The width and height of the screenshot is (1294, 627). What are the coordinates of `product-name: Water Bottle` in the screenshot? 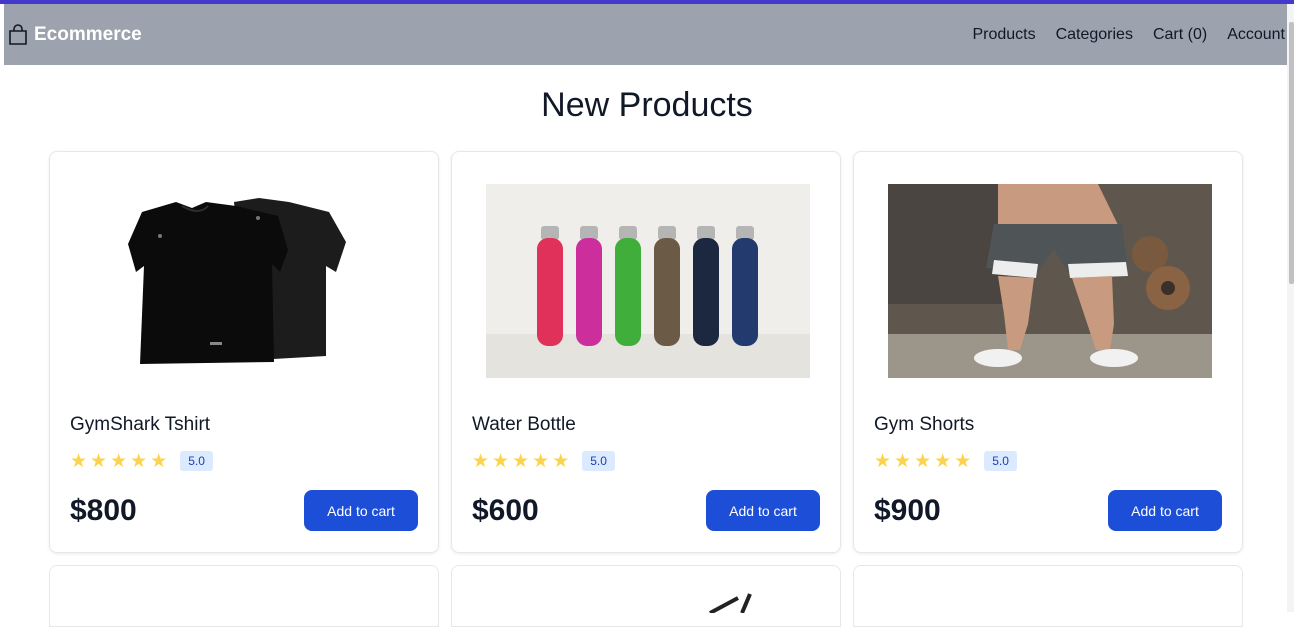 It's located at (524, 425).